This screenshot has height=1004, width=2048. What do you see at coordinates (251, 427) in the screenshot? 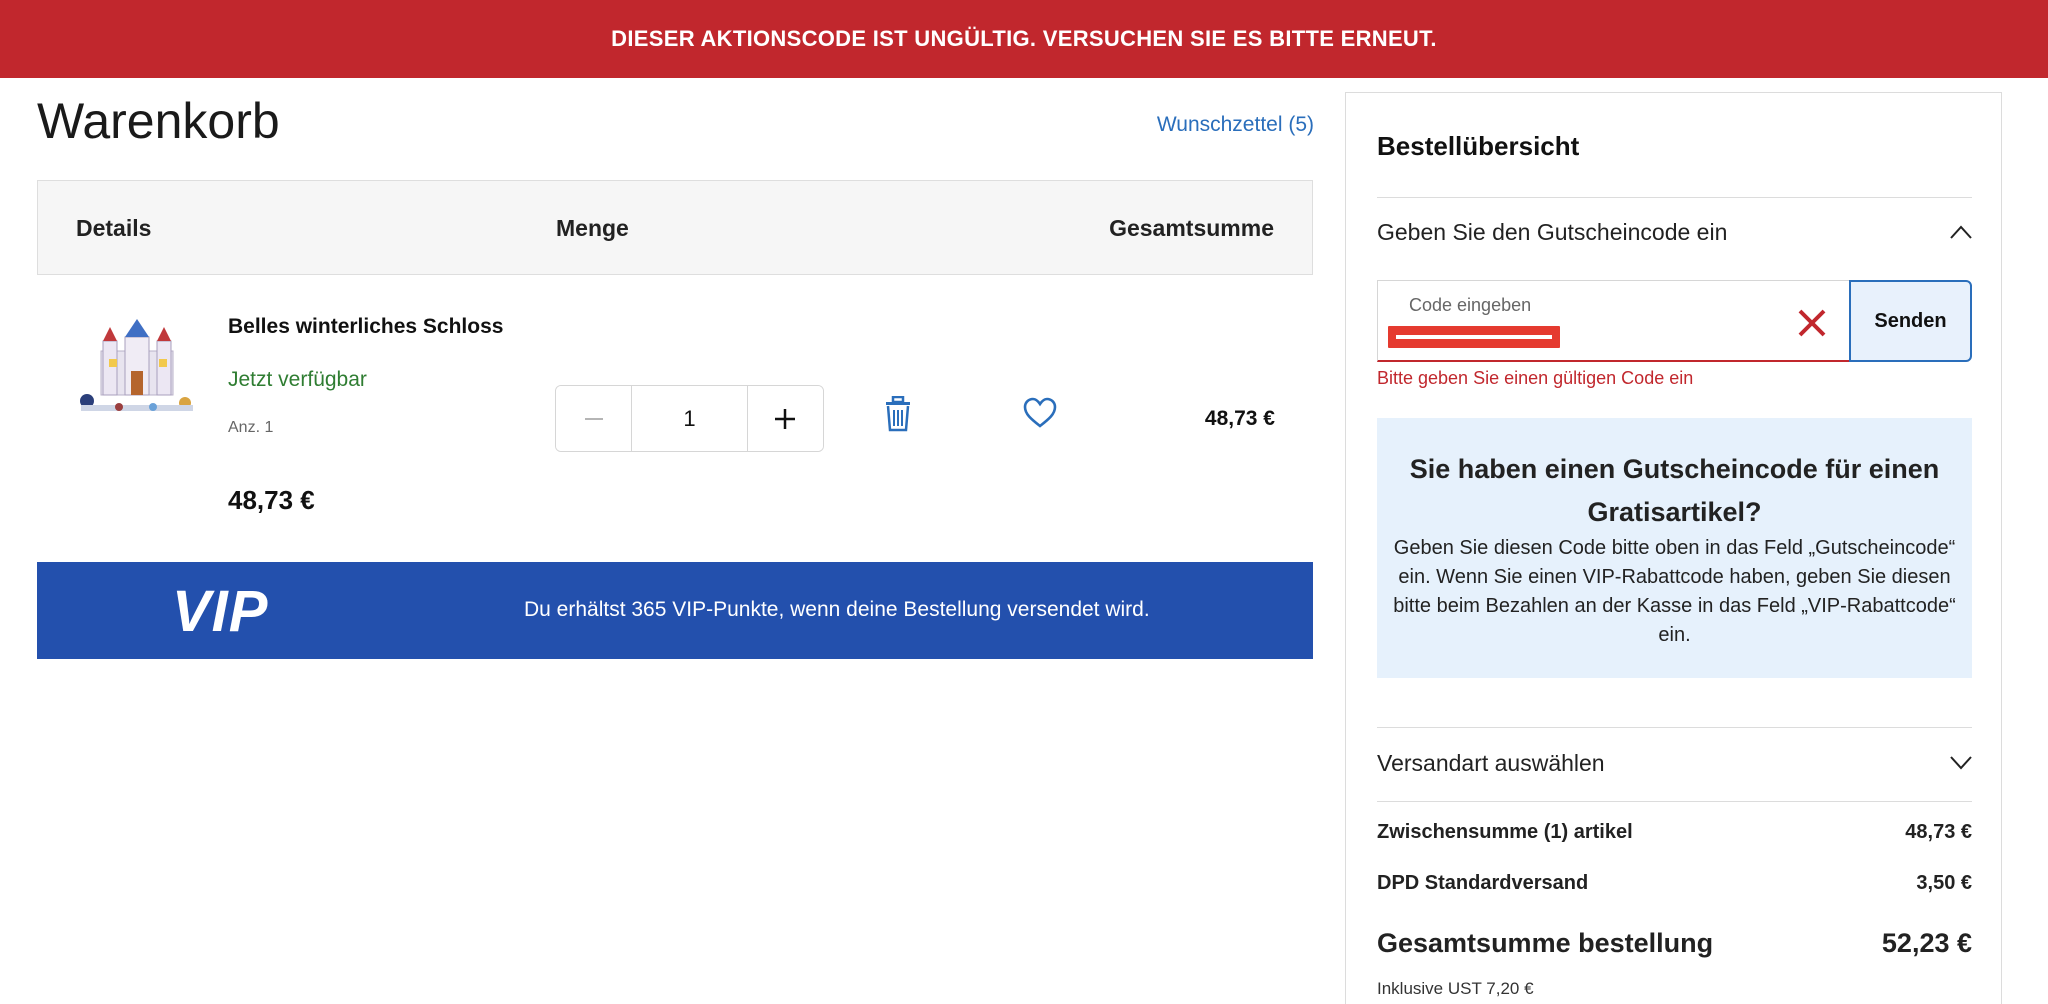
I see `item-quantity-label: Anz. 1` at bounding box center [251, 427].